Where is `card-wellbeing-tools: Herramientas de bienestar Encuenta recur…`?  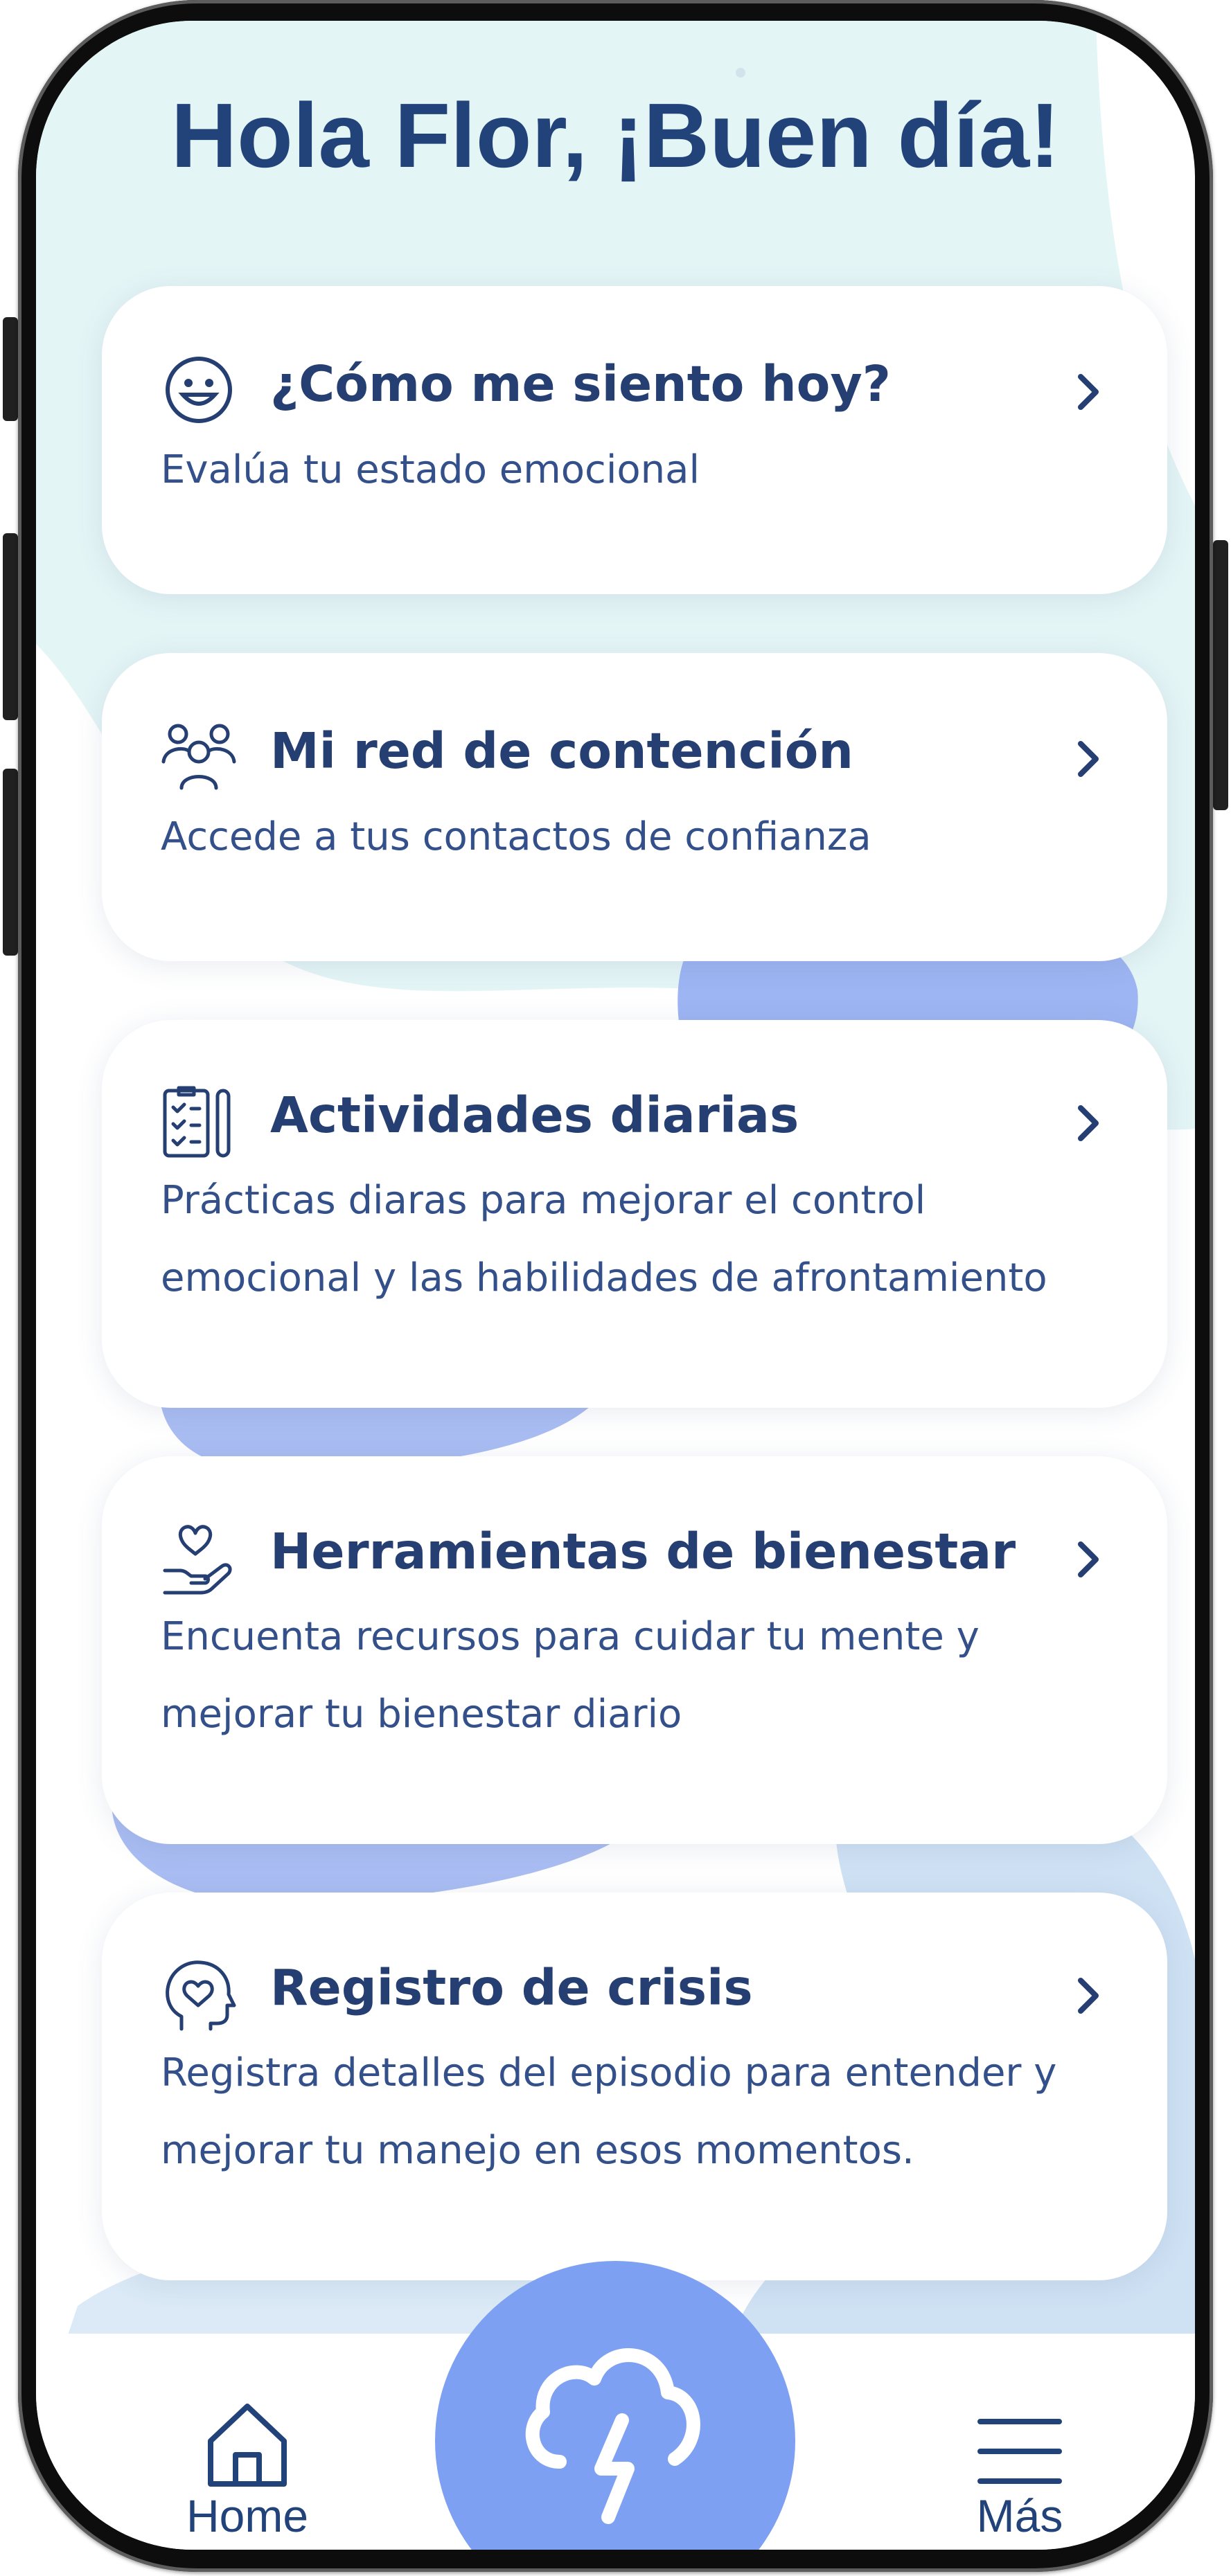 card-wellbeing-tools: Herramientas de bienestar Encuenta recur… is located at coordinates (634, 1650).